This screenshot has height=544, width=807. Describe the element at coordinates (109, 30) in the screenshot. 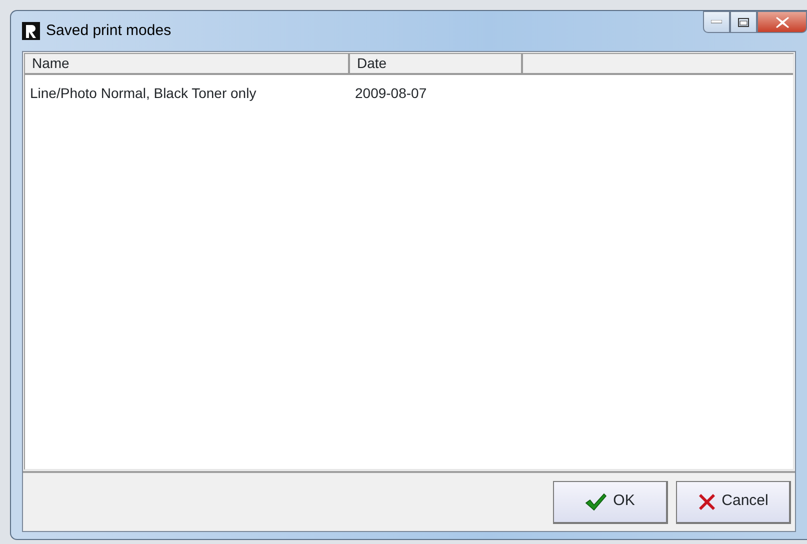

I see `window-title: Saved print modes` at that location.